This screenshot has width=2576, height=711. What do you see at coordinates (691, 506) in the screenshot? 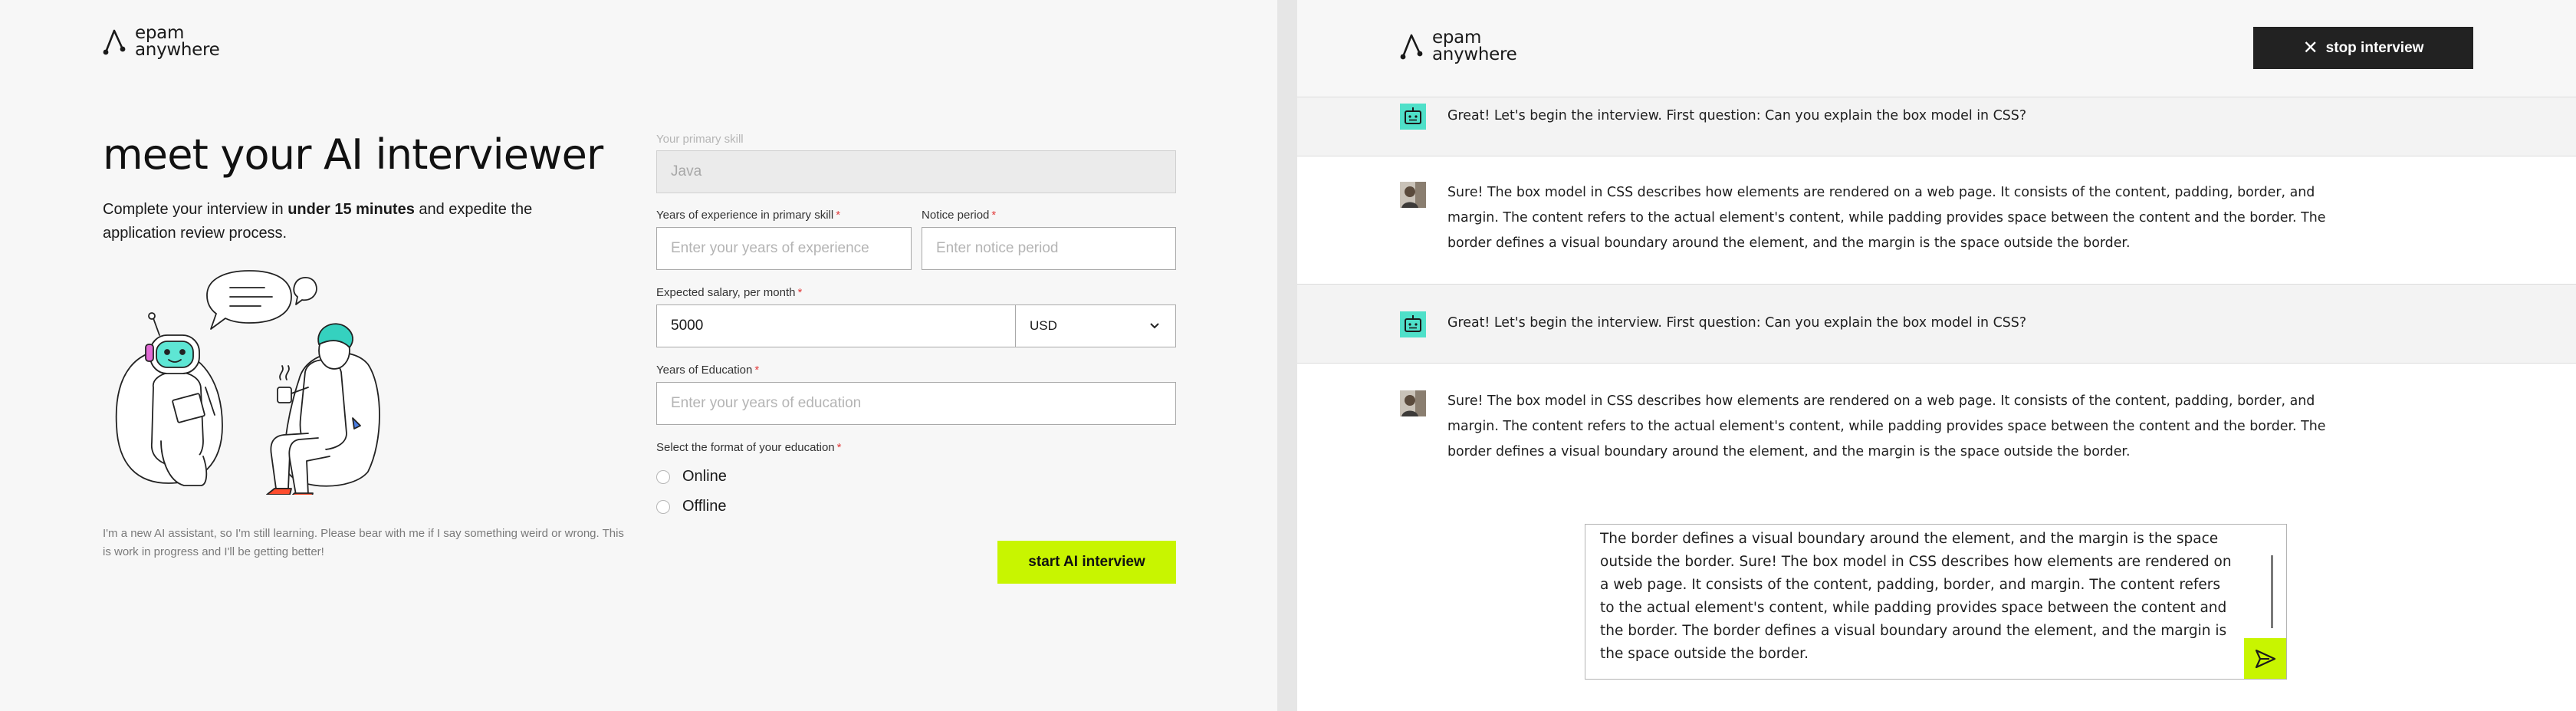
I see `radio-offline: Offline` at bounding box center [691, 506].